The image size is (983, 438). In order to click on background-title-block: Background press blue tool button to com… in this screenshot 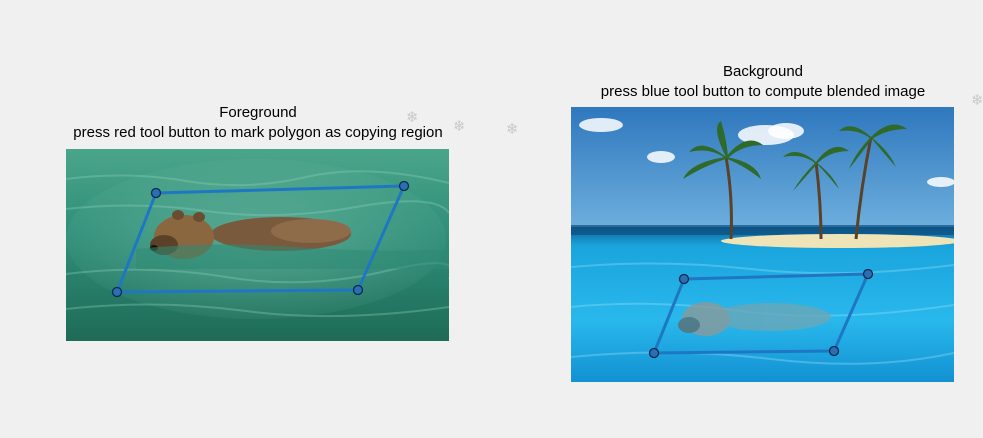, I will do `click(763, 82)`.